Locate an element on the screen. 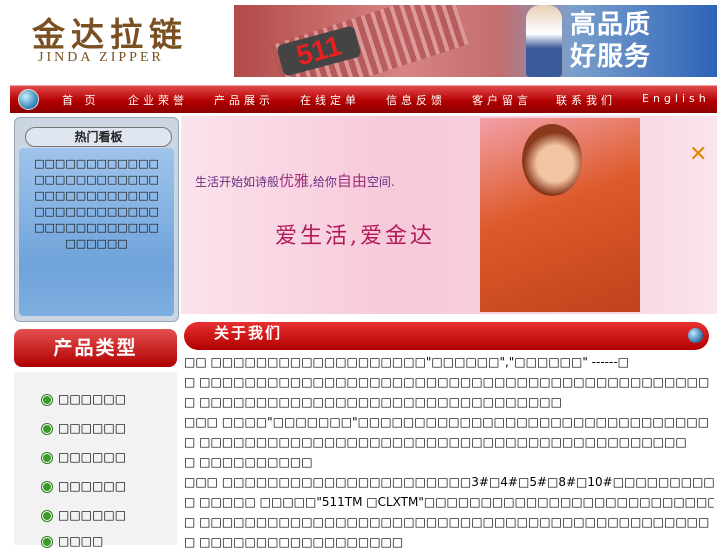 This screenshot has width=727, height=552. about-line: □ □□□□□□□□□□□□□□□□□□ is located at coordinates (294, 542).